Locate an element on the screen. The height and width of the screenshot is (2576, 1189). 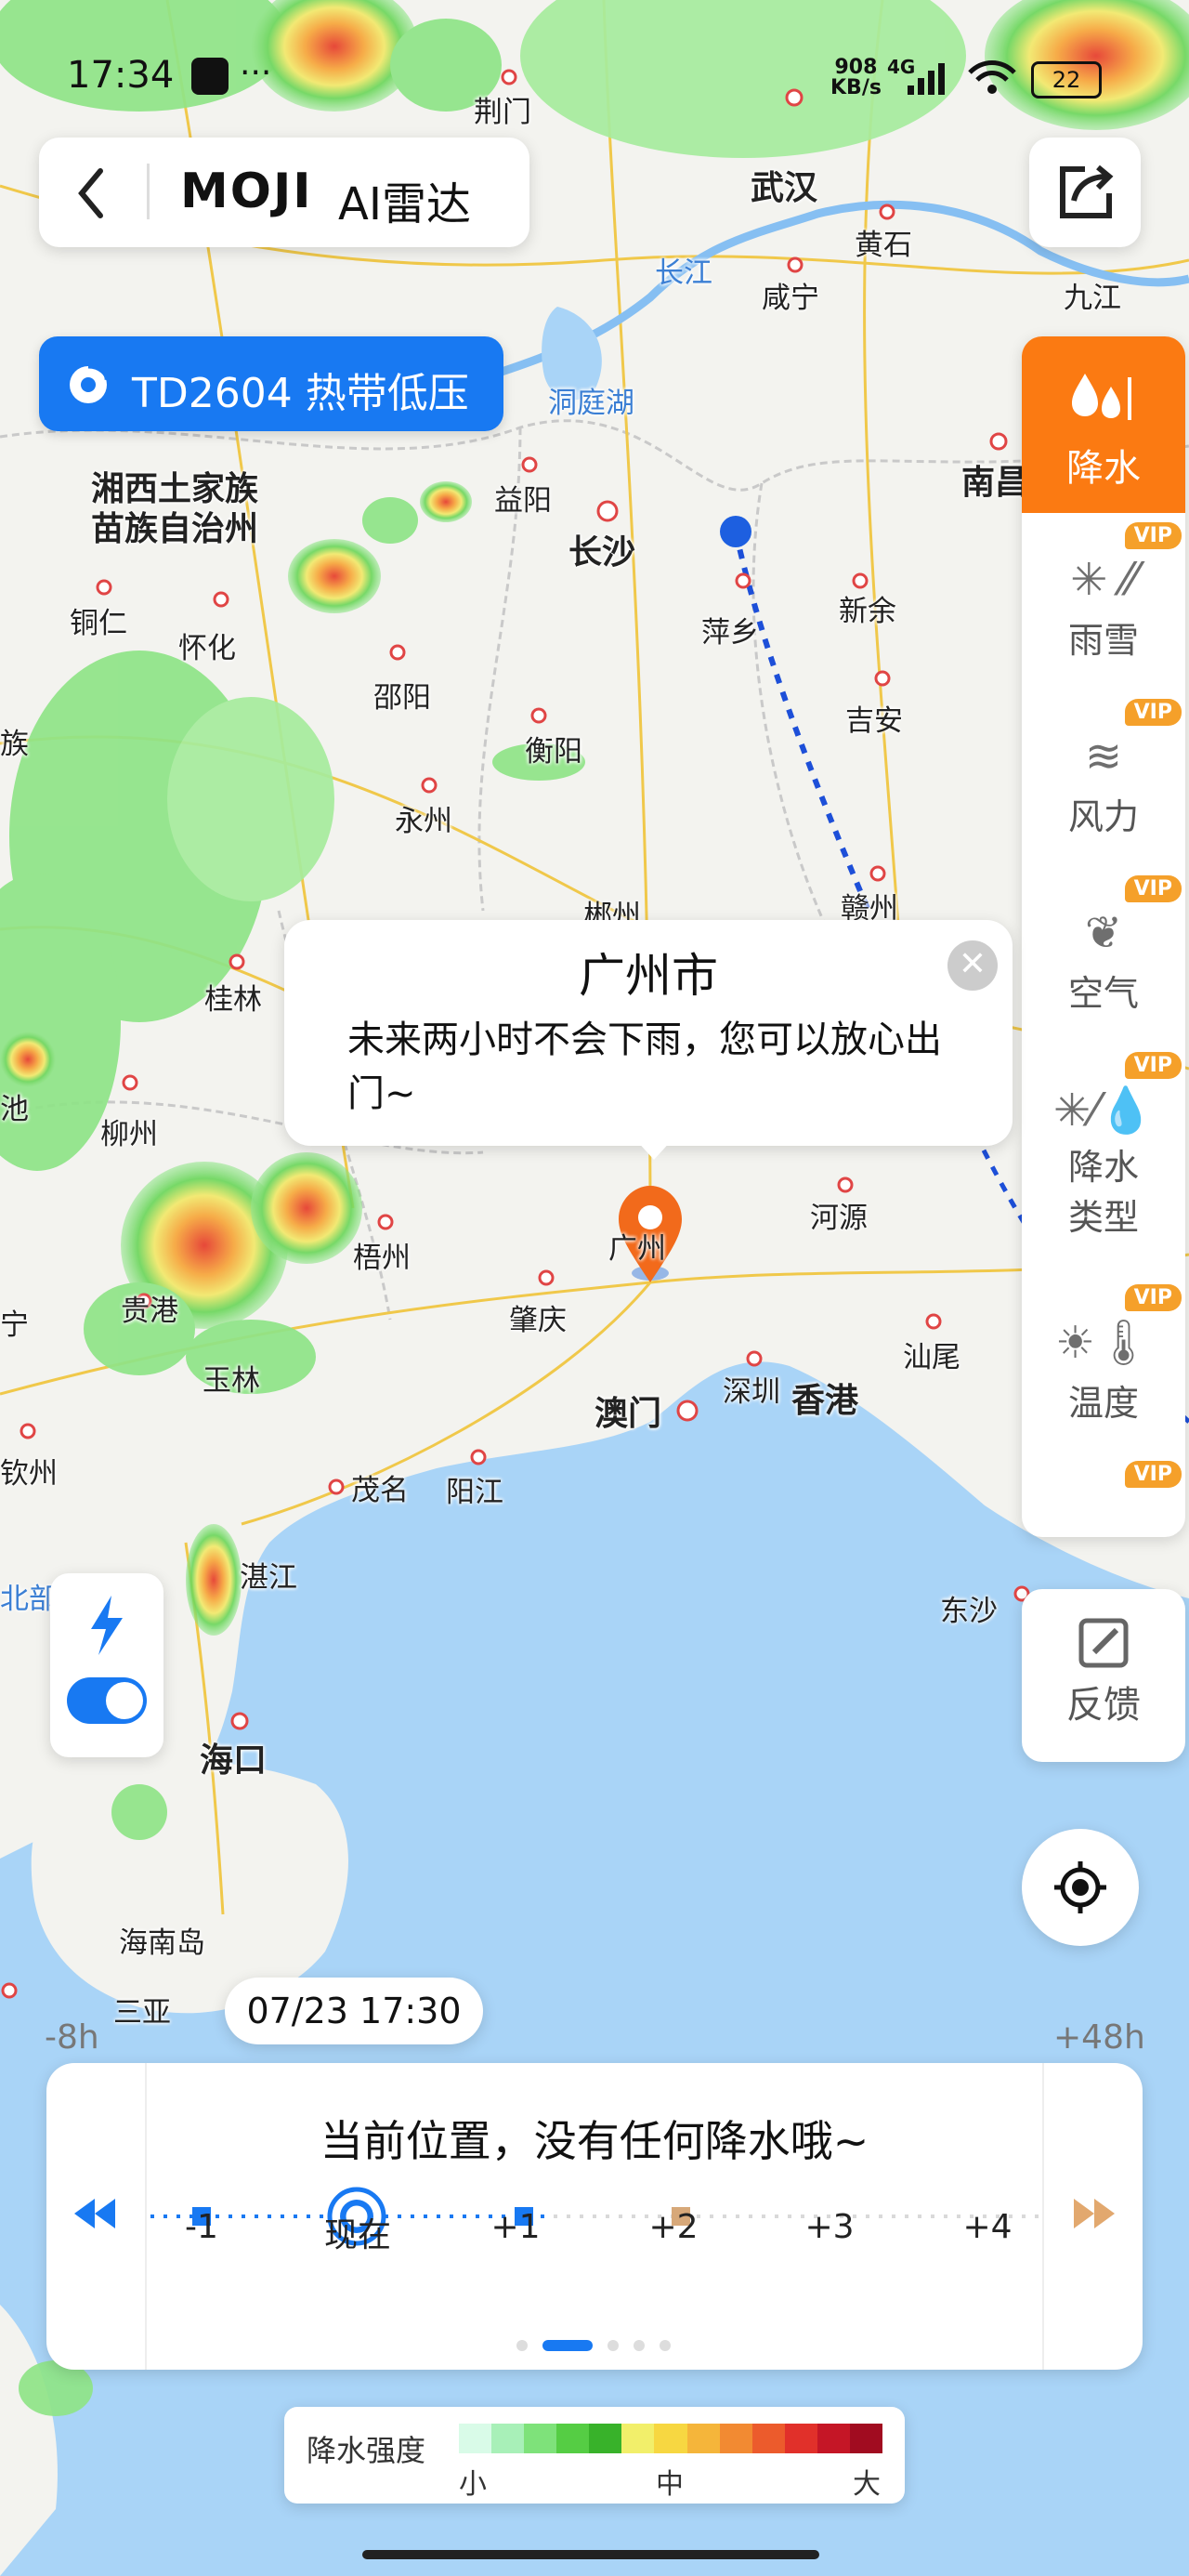
map-label: 池 is located at coordinates (14, 1109).